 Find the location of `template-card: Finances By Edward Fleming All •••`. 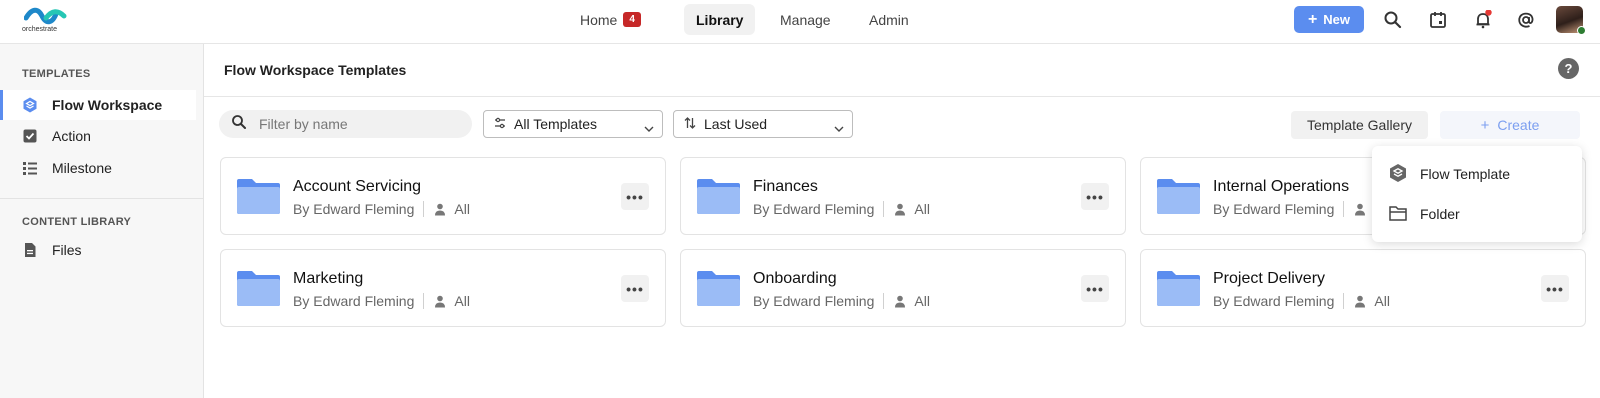

template-card: Finances By Edward Fleming All ••• is located at coordinates (903, 196).